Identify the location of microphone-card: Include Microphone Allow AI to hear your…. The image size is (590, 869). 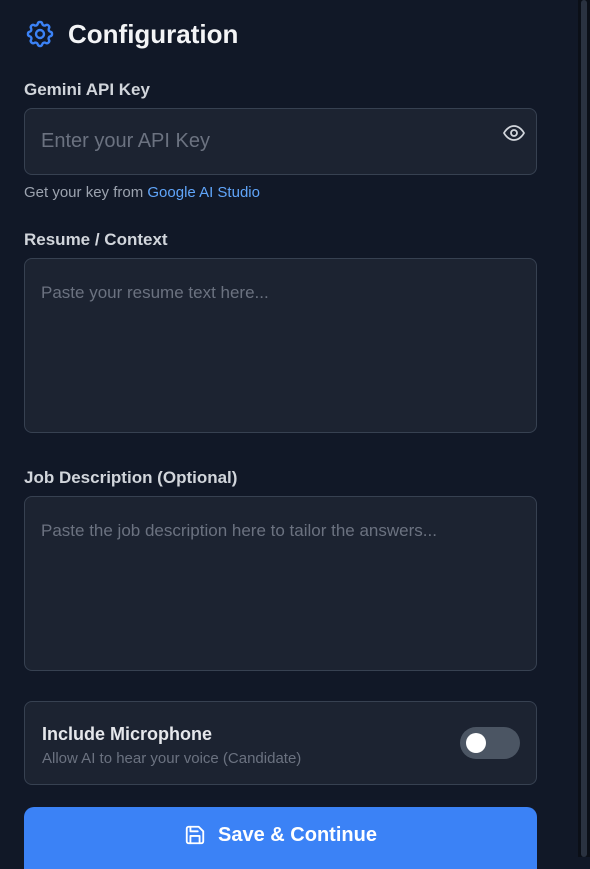
(280, 743).